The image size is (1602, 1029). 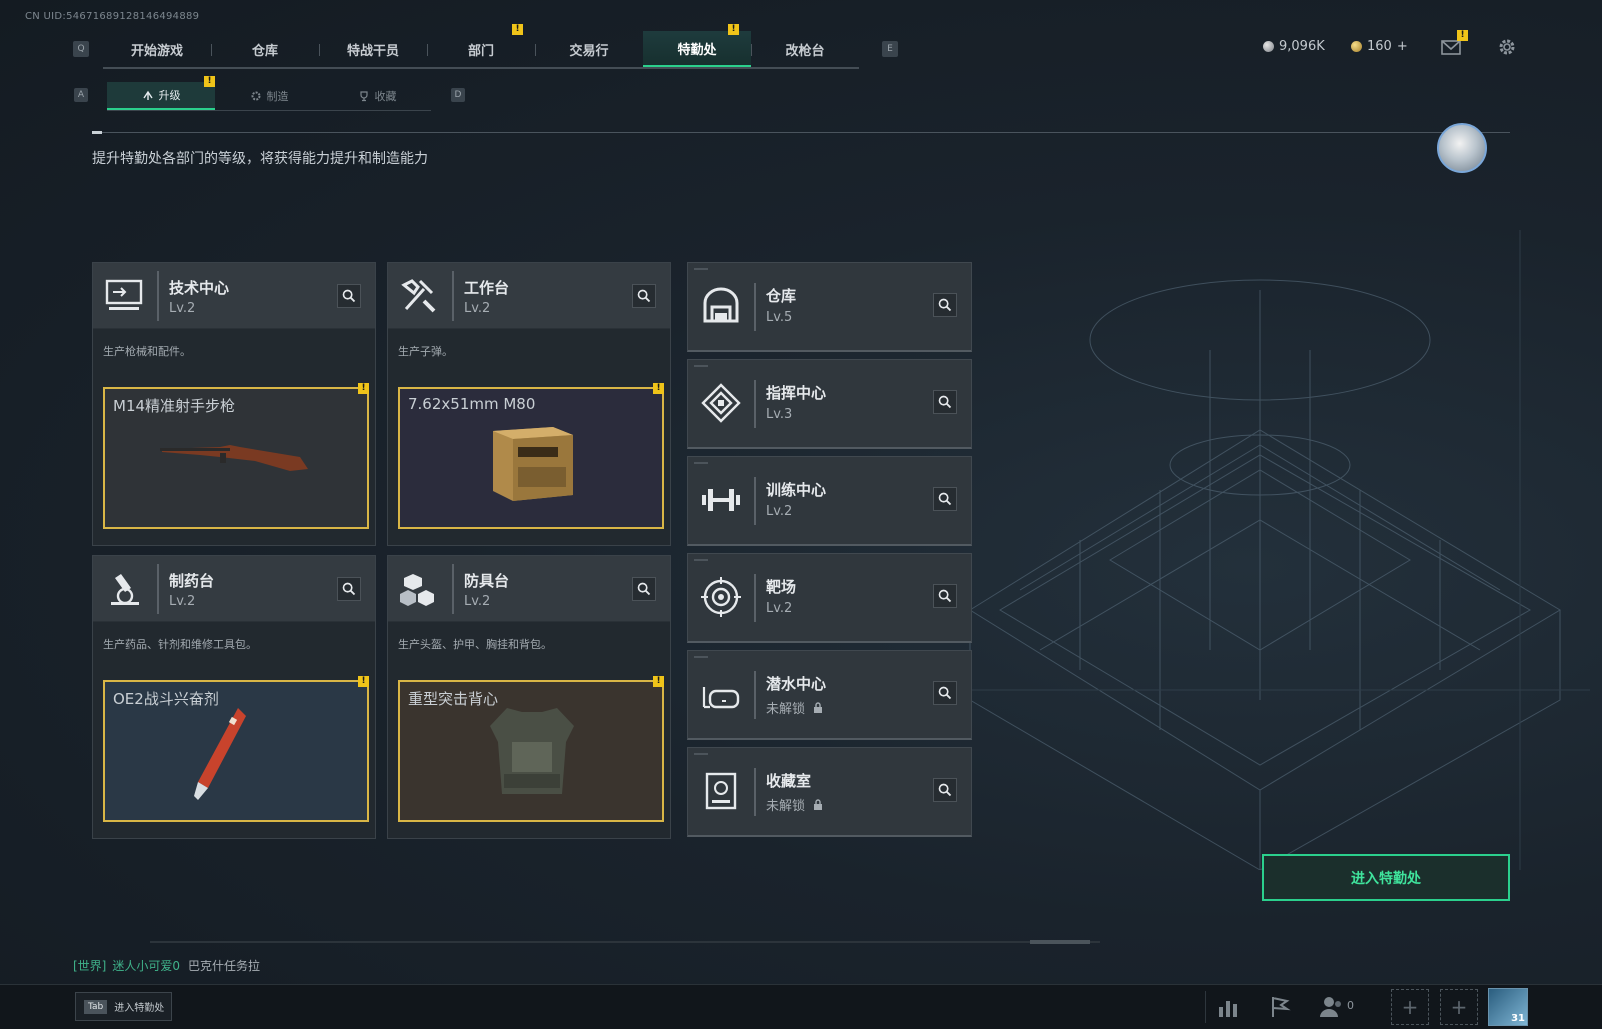 I want to click on alert-badge: !, so click(x=658, y=388).